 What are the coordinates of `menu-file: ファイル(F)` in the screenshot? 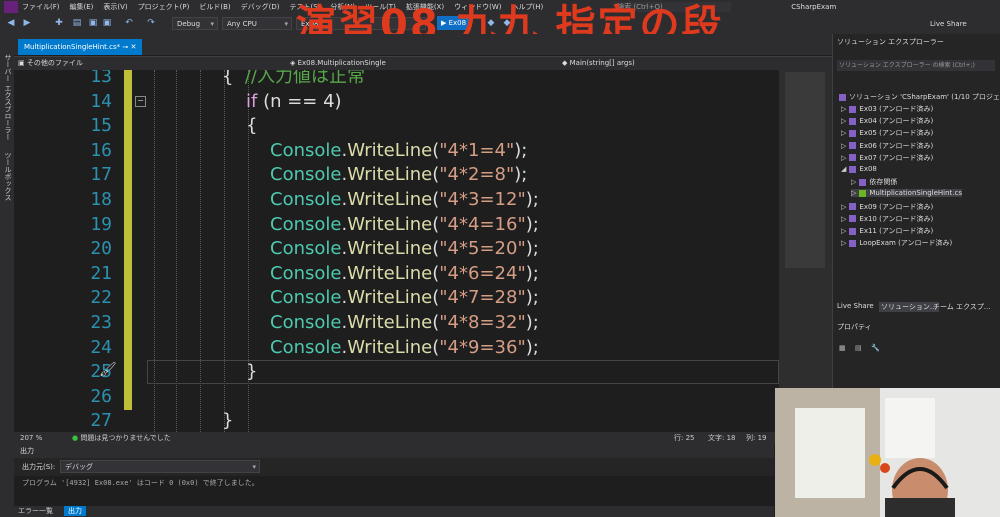 It's located at (41, 7).